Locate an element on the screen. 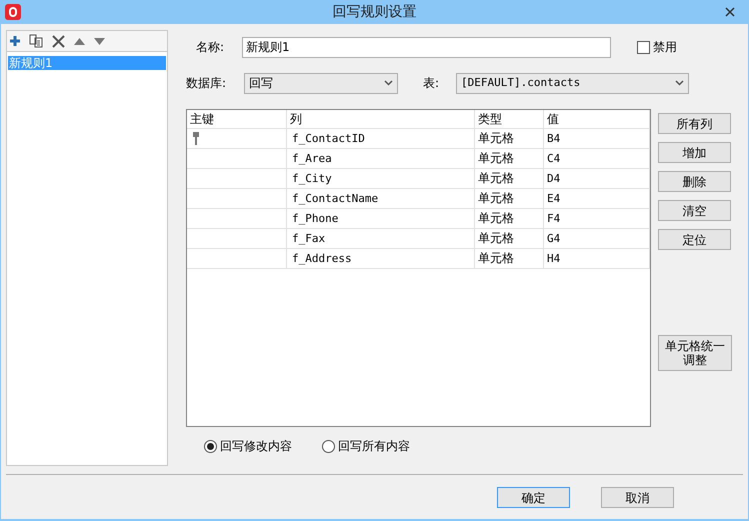  column-header: 主键 is located at coordinates (237, 119).